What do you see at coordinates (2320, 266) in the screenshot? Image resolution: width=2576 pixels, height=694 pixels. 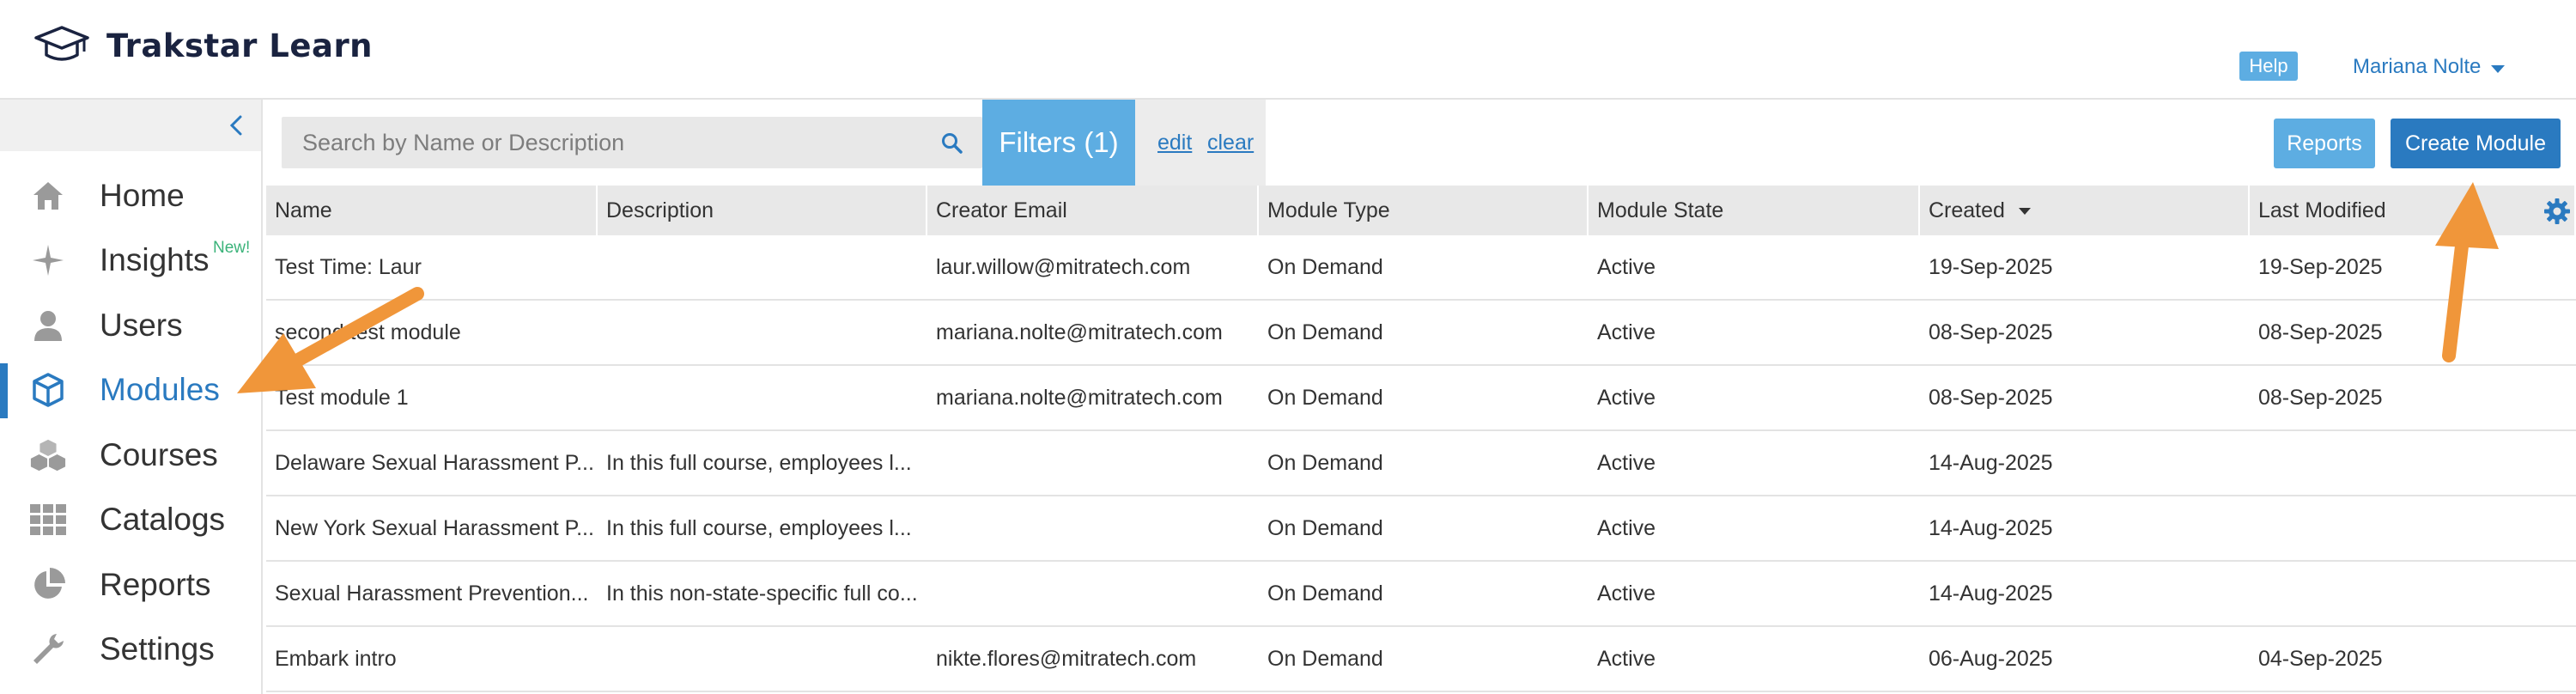 I see `cell-last-modified: 19-Sep-2025` at bounding box center [2320, 266].